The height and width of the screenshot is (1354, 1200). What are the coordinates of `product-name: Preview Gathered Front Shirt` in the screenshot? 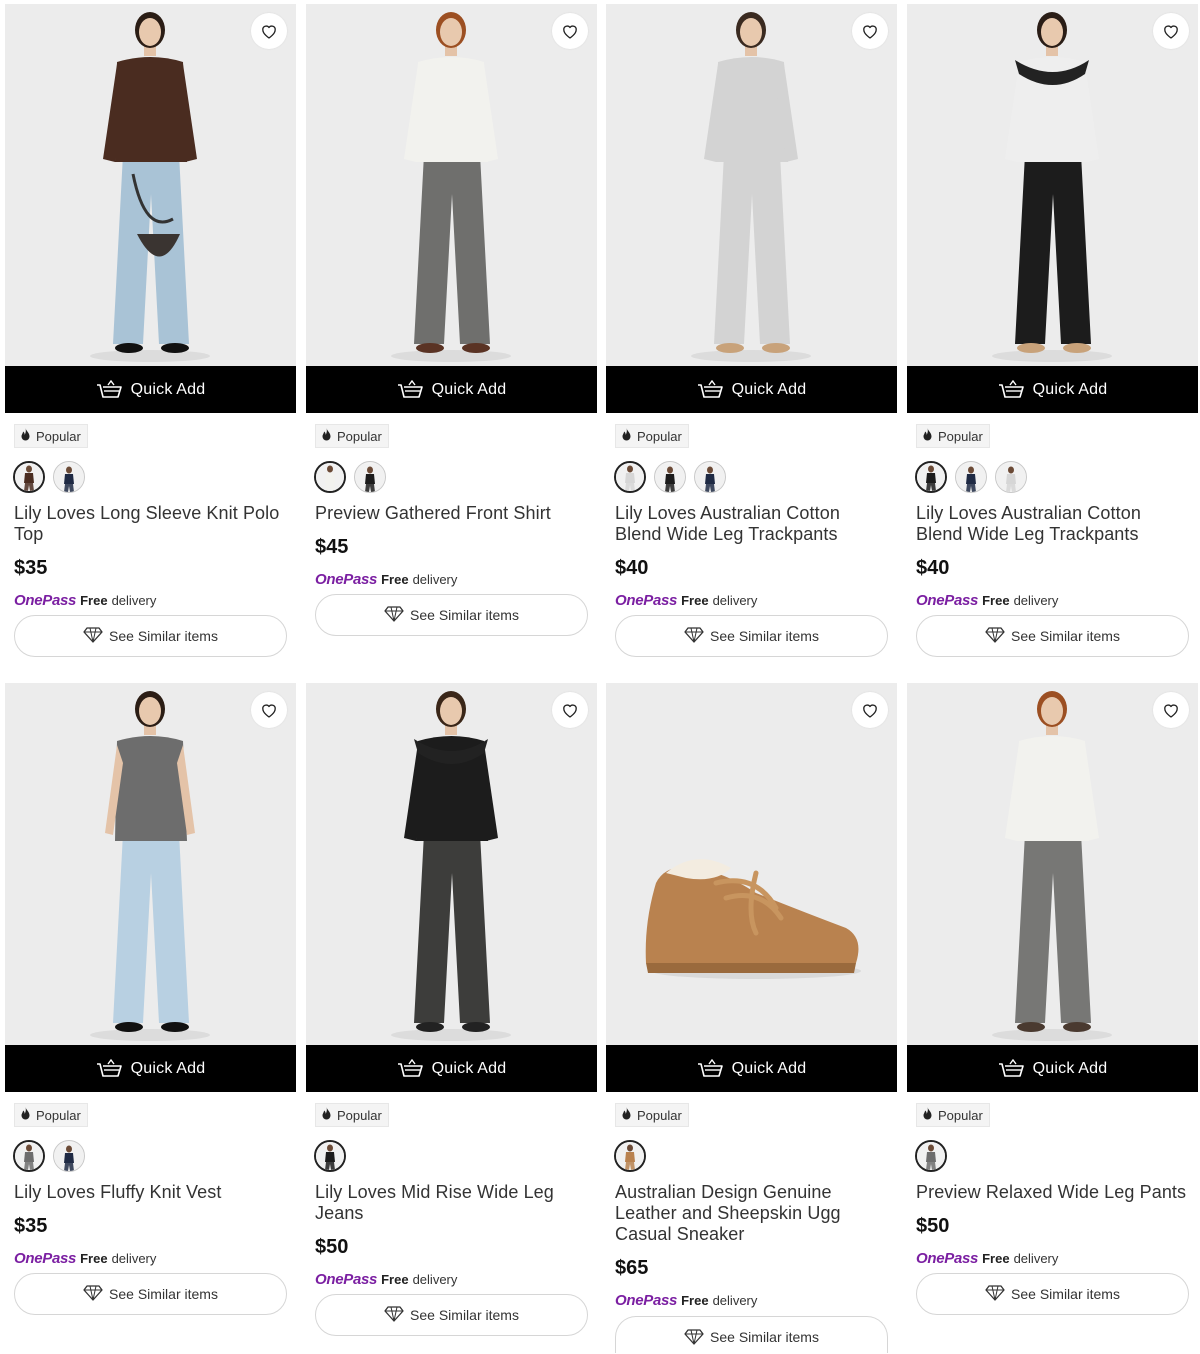 It's located at (452, 513).